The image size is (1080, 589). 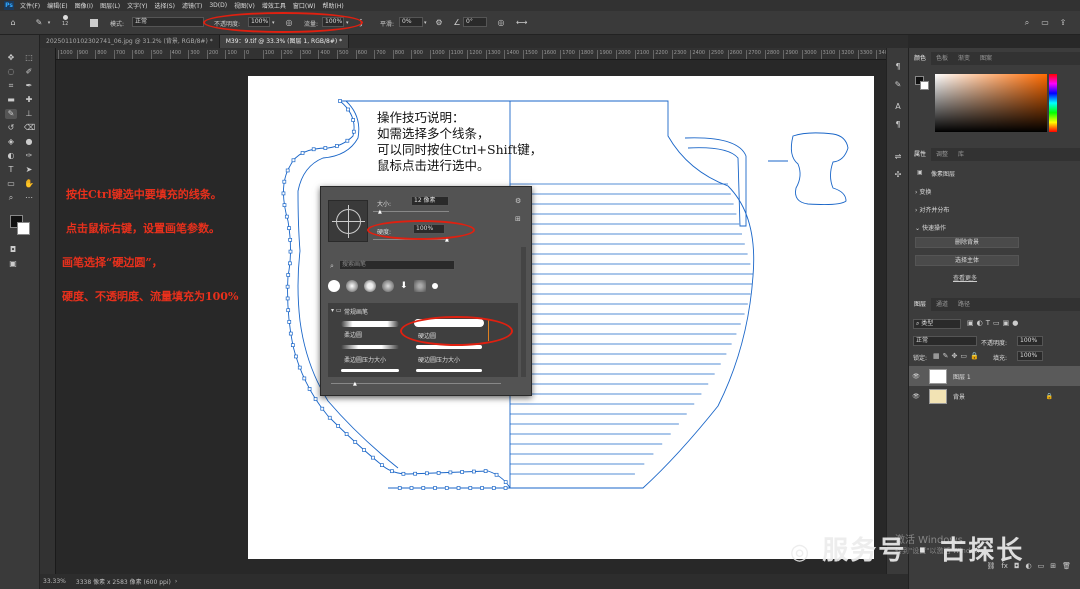 What do you see at coordinates (397, 265) in the screenshot?
I see `brush-search-input: 搜索画笔` at bounding box center [397, 265].